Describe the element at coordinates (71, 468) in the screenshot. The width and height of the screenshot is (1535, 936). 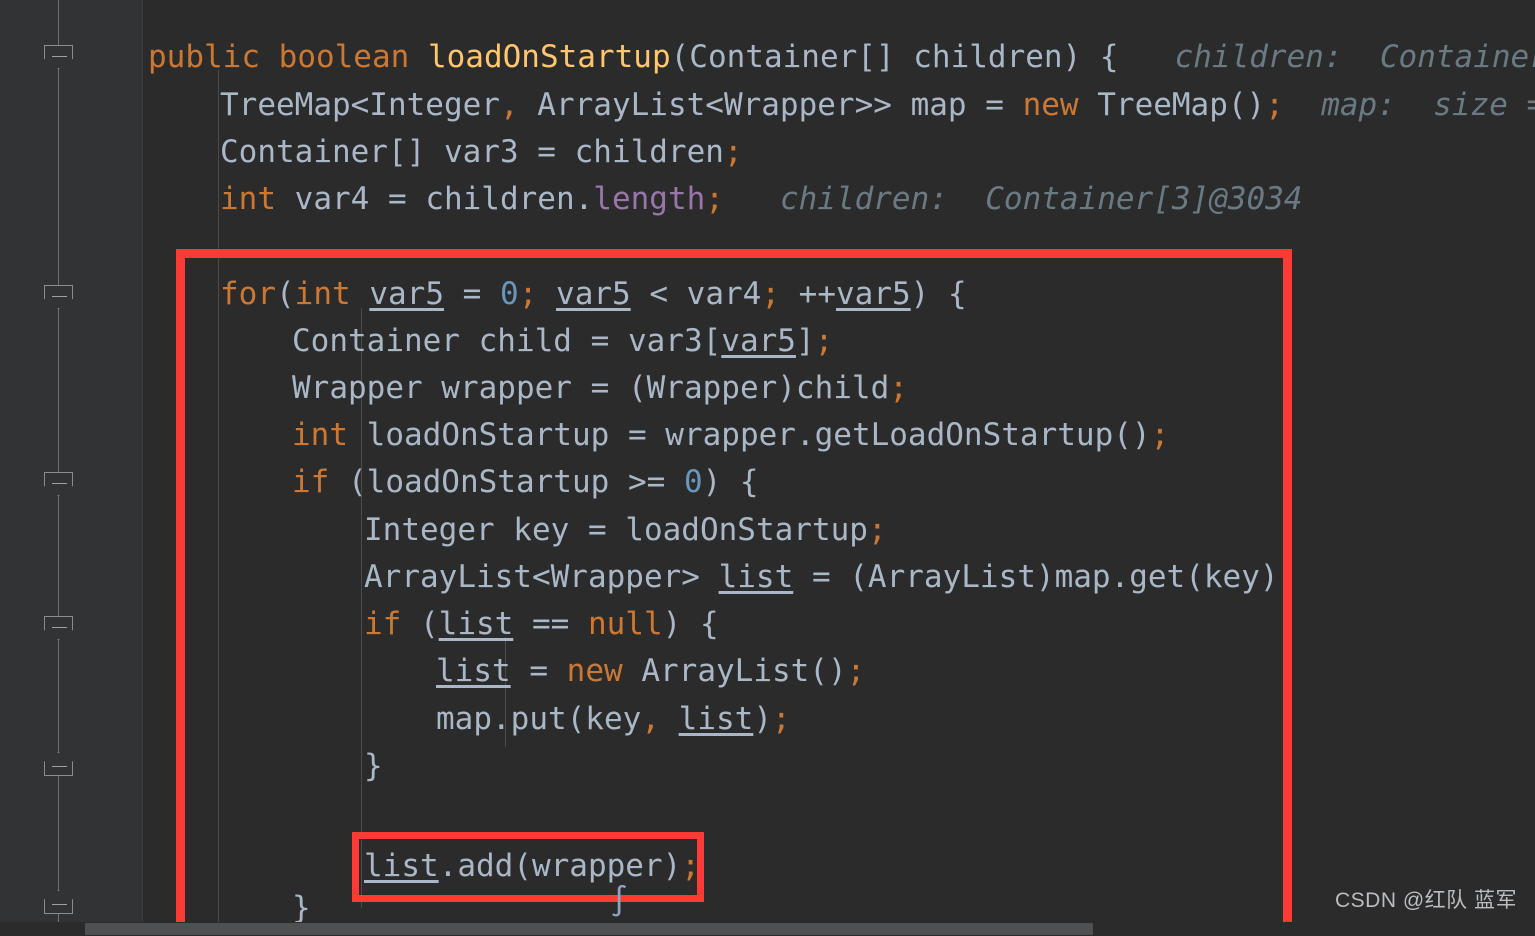
I see `editor-gutter` at that location.